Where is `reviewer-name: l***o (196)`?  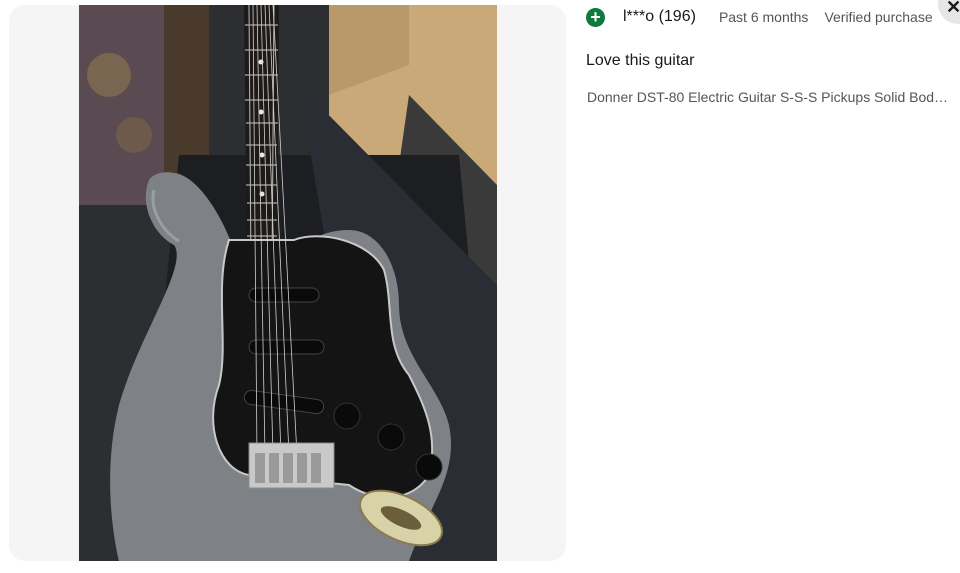 reviewer-name: l***o (196) is located at coordinates (659, 16).